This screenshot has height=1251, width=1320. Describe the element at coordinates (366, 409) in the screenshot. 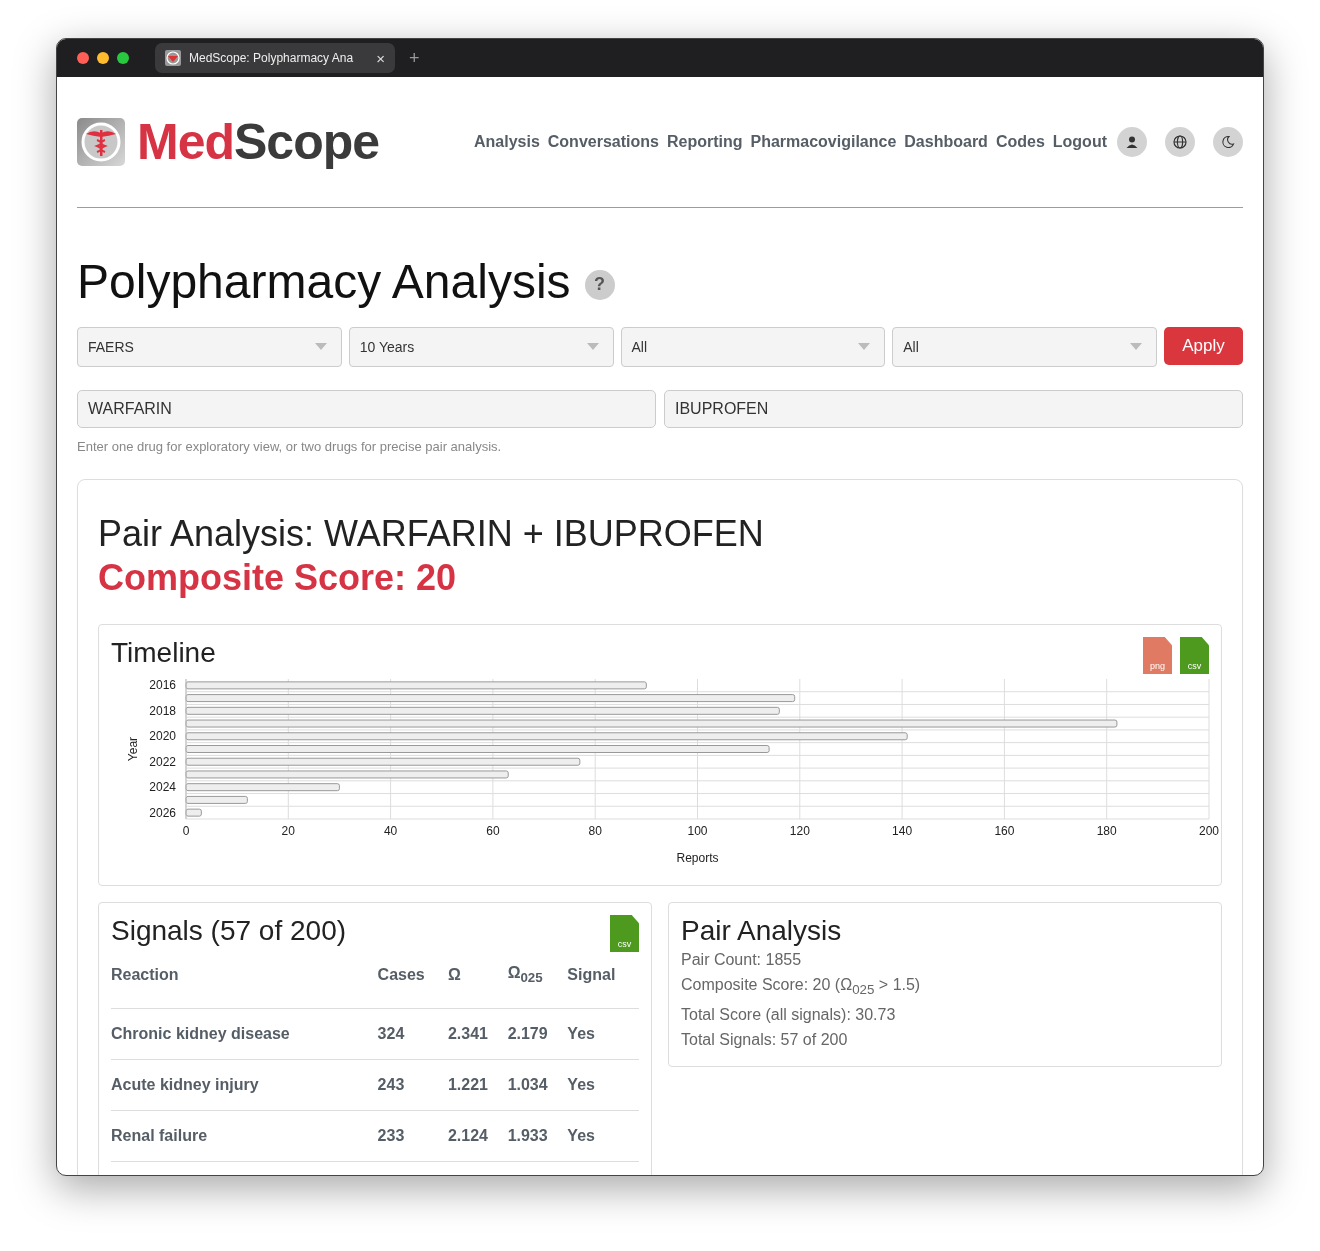

I see `drug-input: WARFARIN` at that location.